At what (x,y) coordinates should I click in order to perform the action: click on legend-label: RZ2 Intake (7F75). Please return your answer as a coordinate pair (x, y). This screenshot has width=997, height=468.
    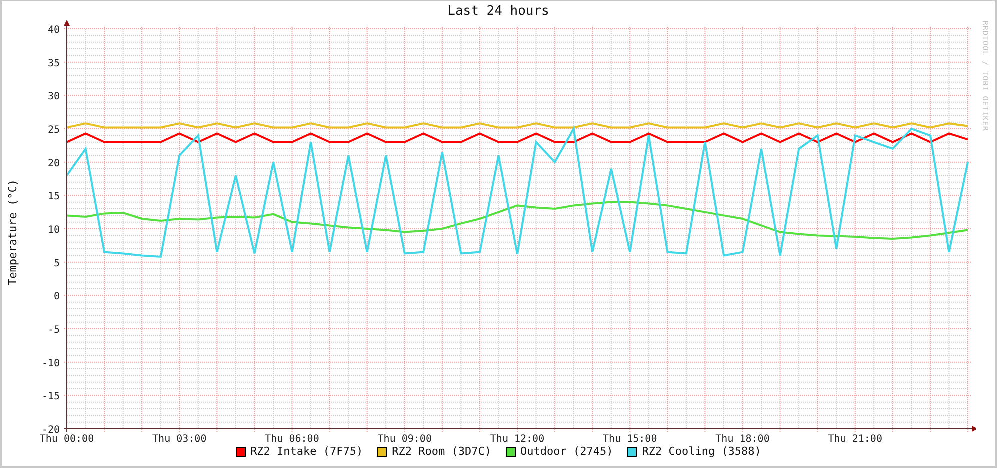
    Looking at the image, I should click on (307, 451).